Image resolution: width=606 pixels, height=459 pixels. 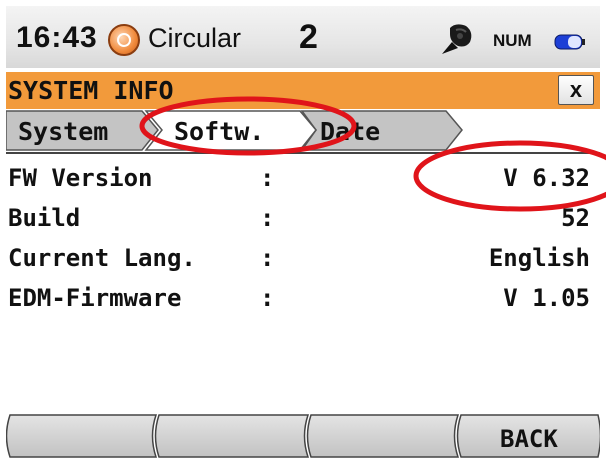 I want to click on target-prism-icon, so click(x=124, y=40).